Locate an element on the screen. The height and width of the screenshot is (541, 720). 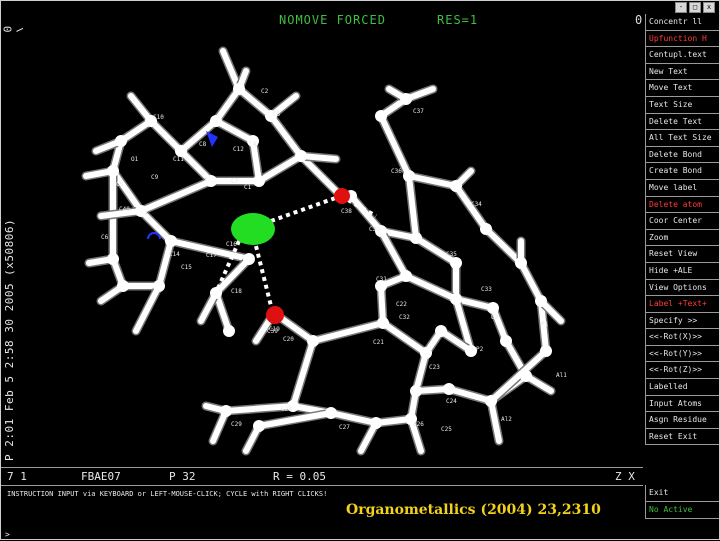
nitrogen-atom is located at coordinates (212, 139).